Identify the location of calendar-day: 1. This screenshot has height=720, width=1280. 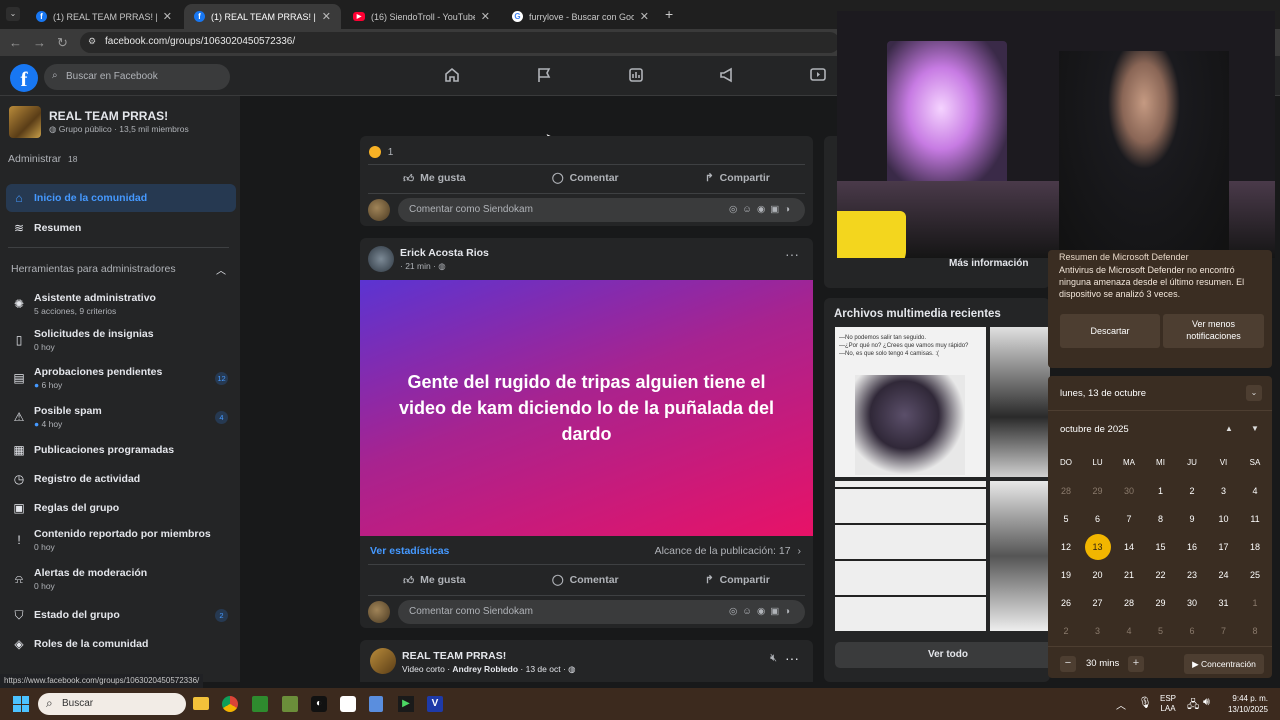
(1255, 603).